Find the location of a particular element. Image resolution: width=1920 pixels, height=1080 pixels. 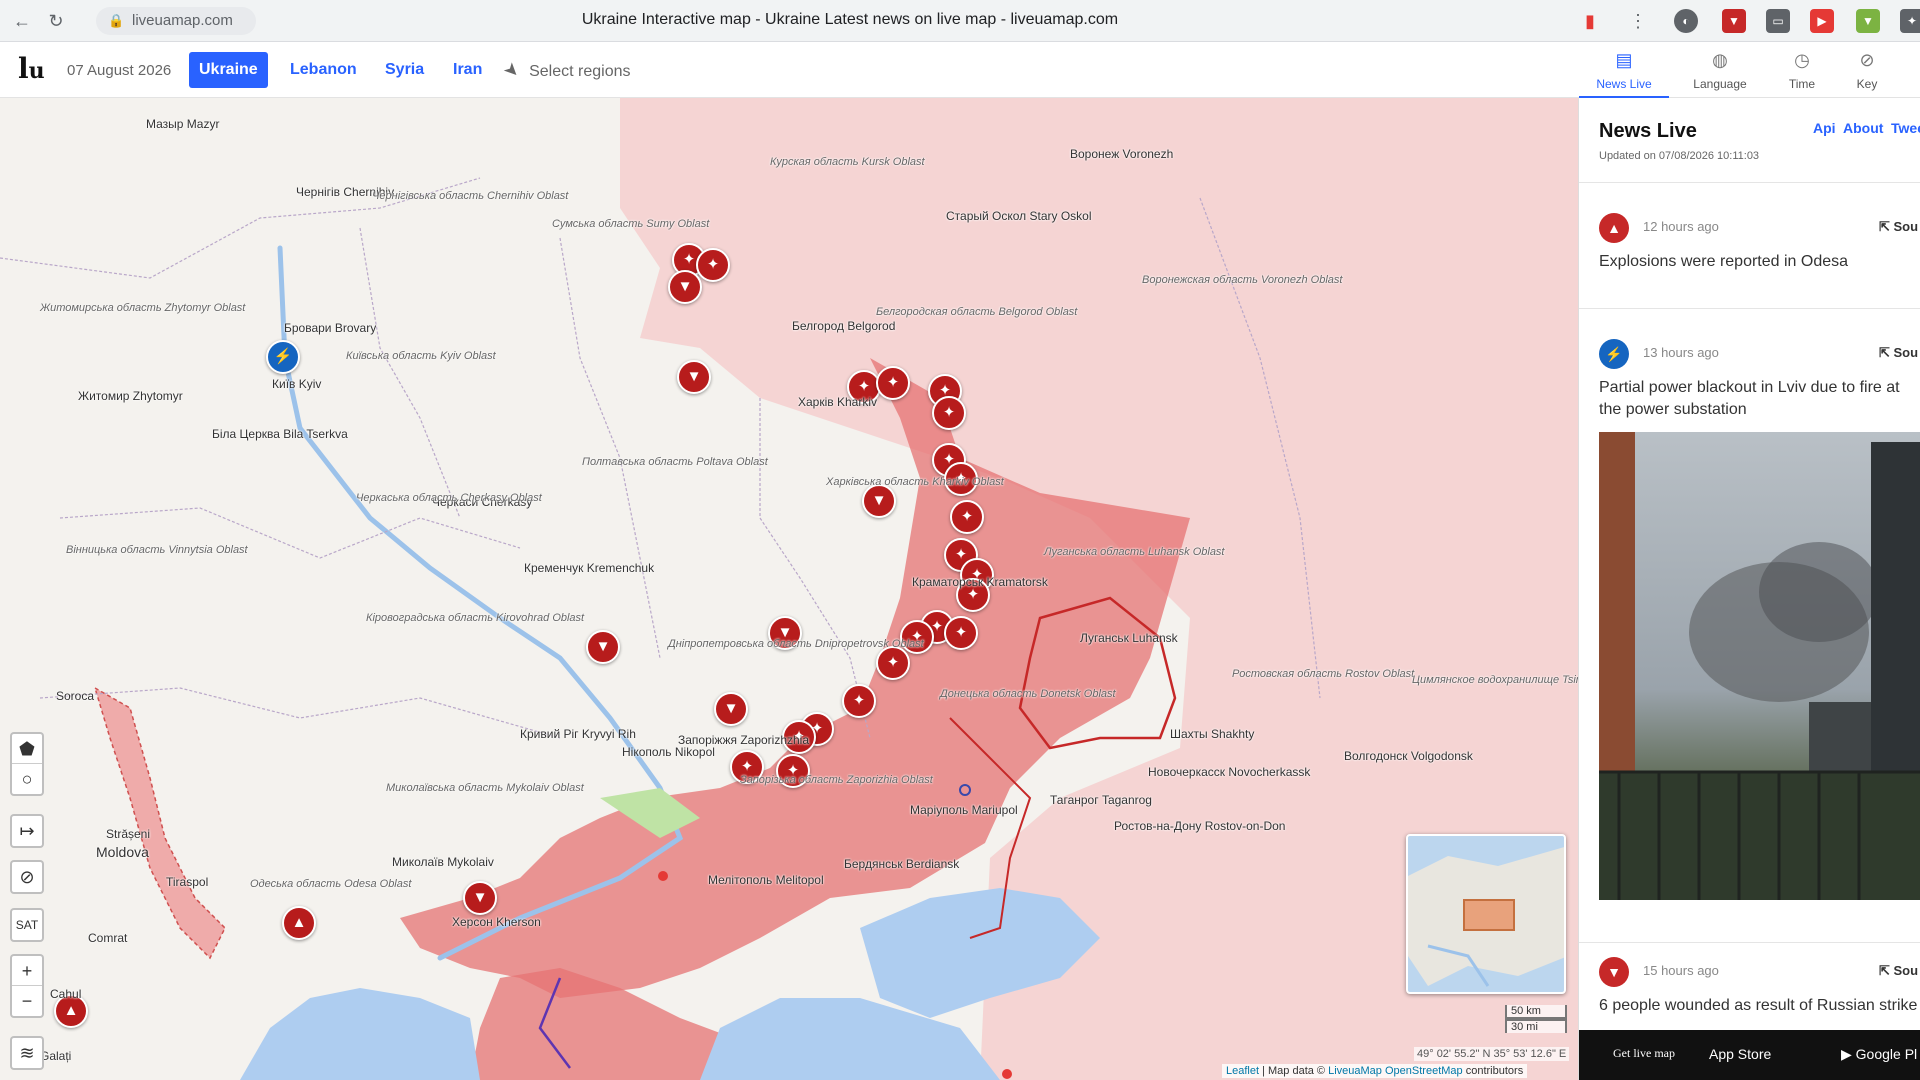

photo-scene is located at coordinates (1759, 666).